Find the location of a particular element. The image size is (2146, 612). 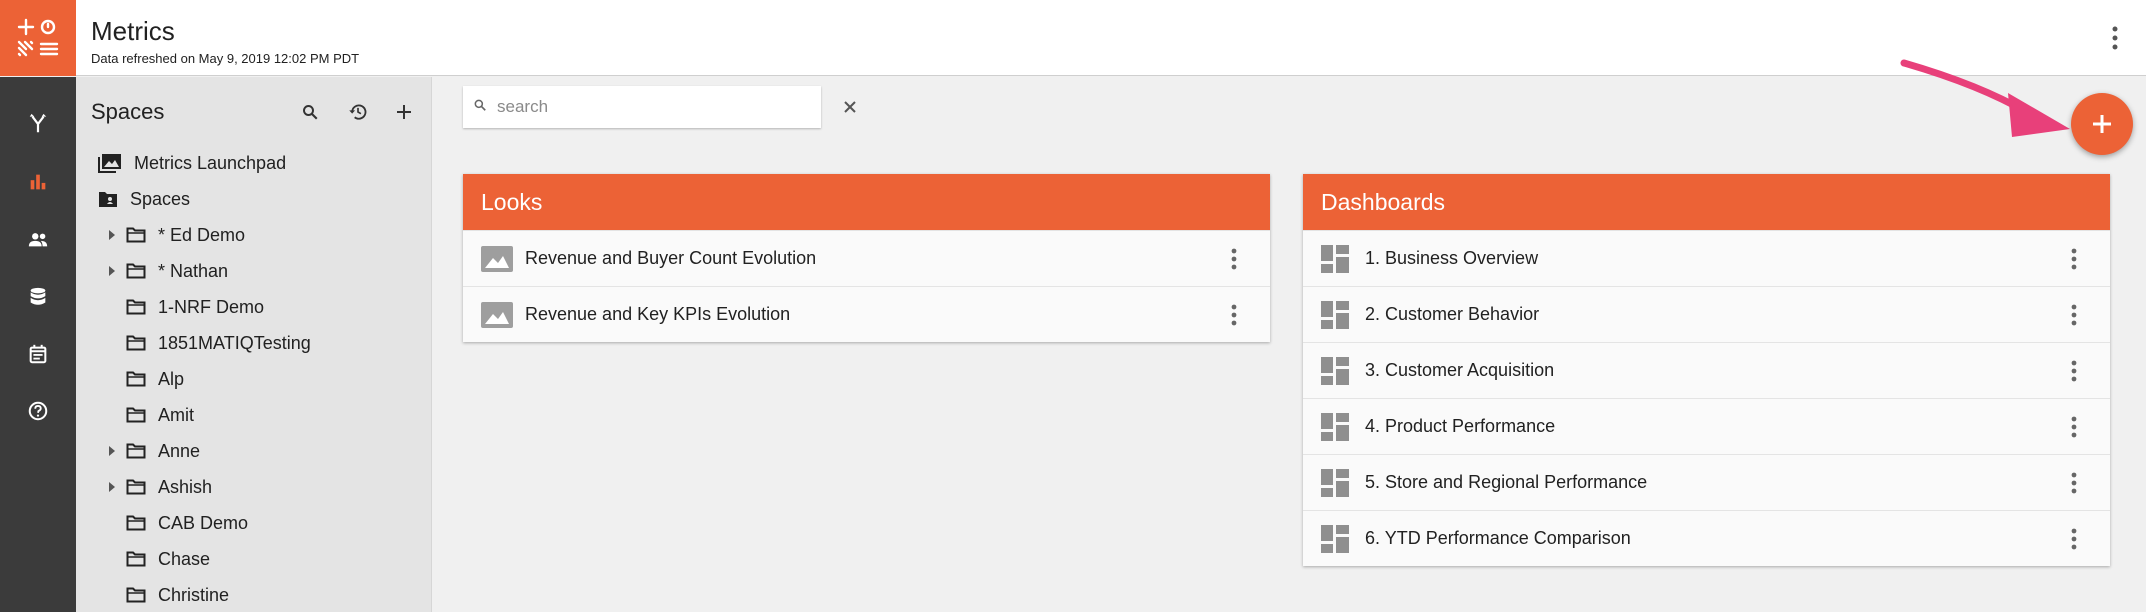

search-icon is located at coordinates (480, 107).